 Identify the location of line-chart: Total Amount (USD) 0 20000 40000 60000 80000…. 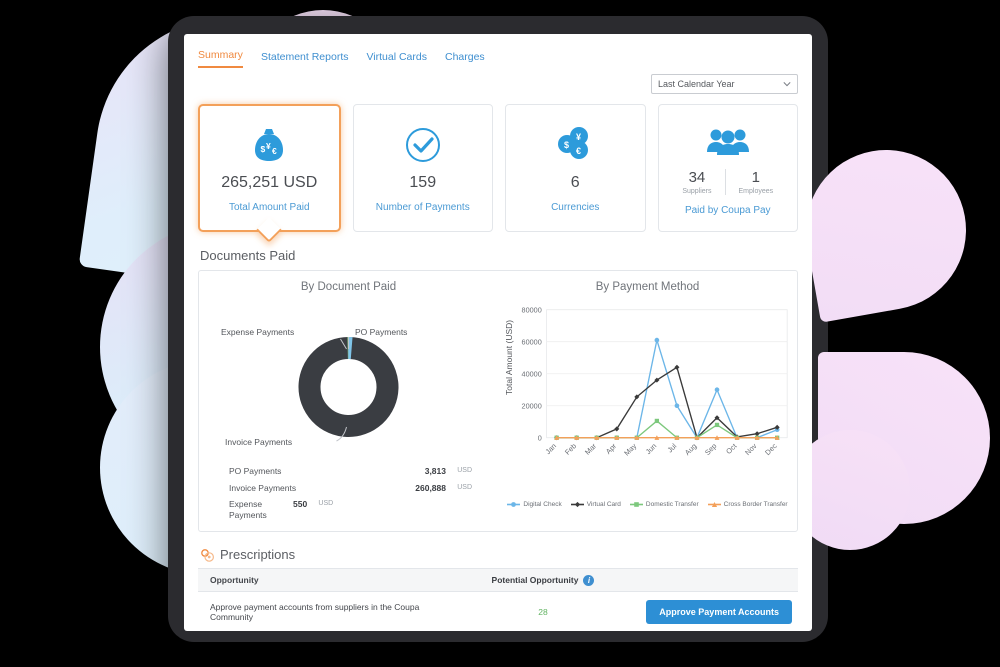
(647, 399).